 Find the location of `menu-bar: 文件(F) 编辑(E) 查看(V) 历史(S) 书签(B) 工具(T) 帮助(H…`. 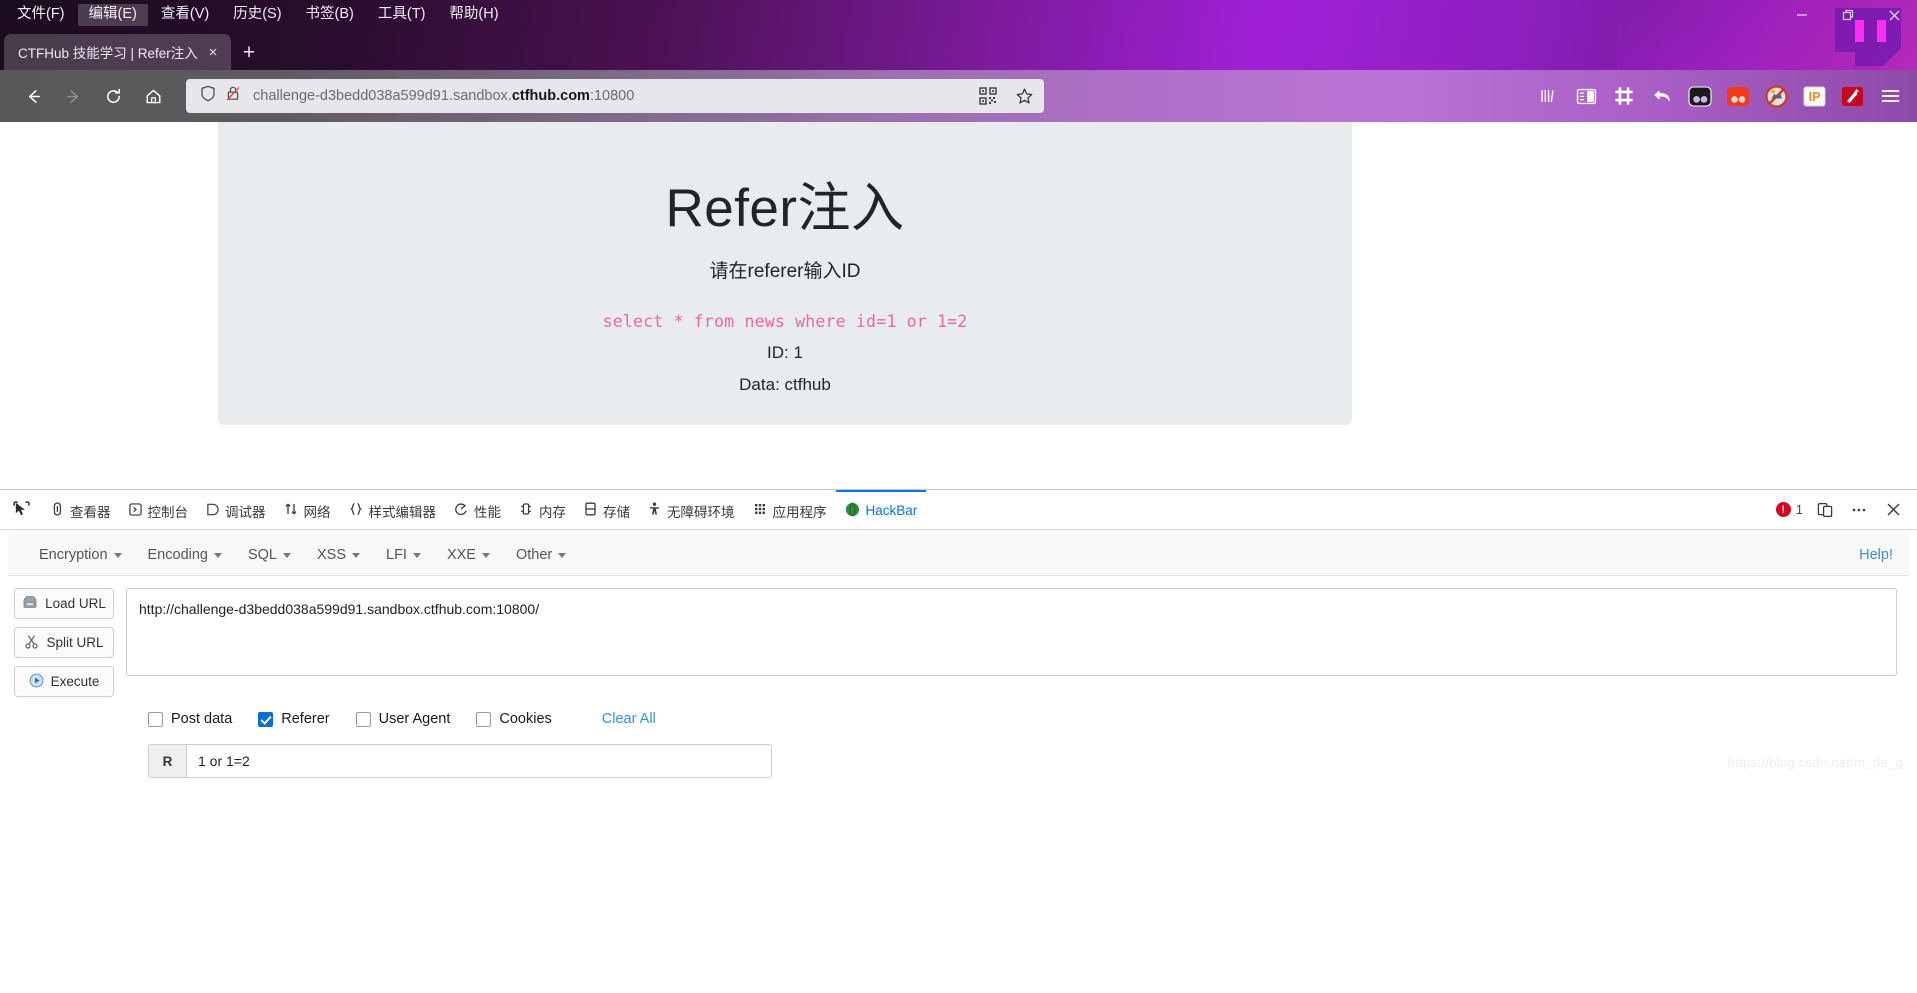

menu-bar: 文件(F) 编辑(E) 查看(V) 历史(S) 书签(B) 工具(T) 帮助(H… is located at coordinates (958, 15).